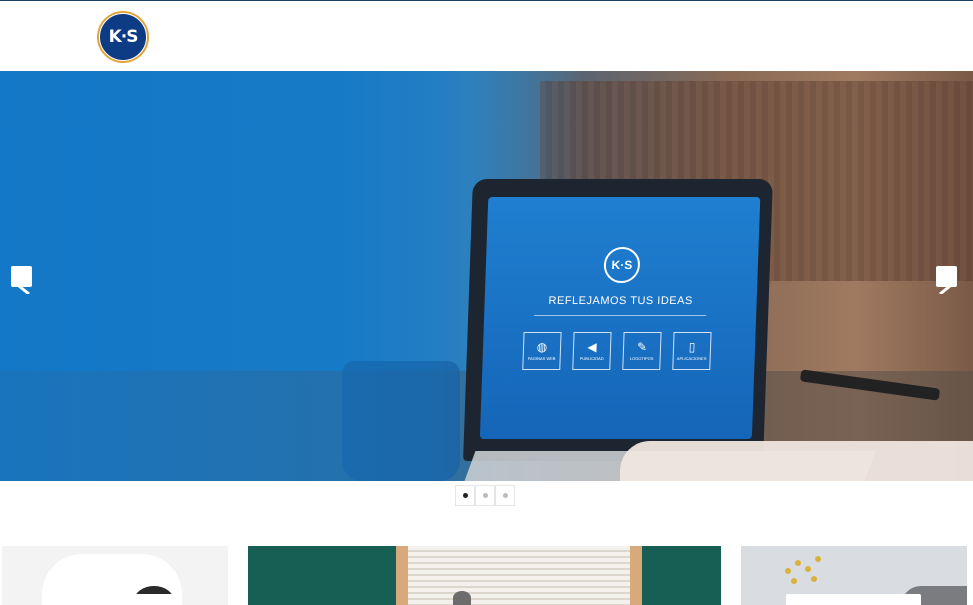  I want to click on tile-label: APLICACIONES, so click(691, 358).